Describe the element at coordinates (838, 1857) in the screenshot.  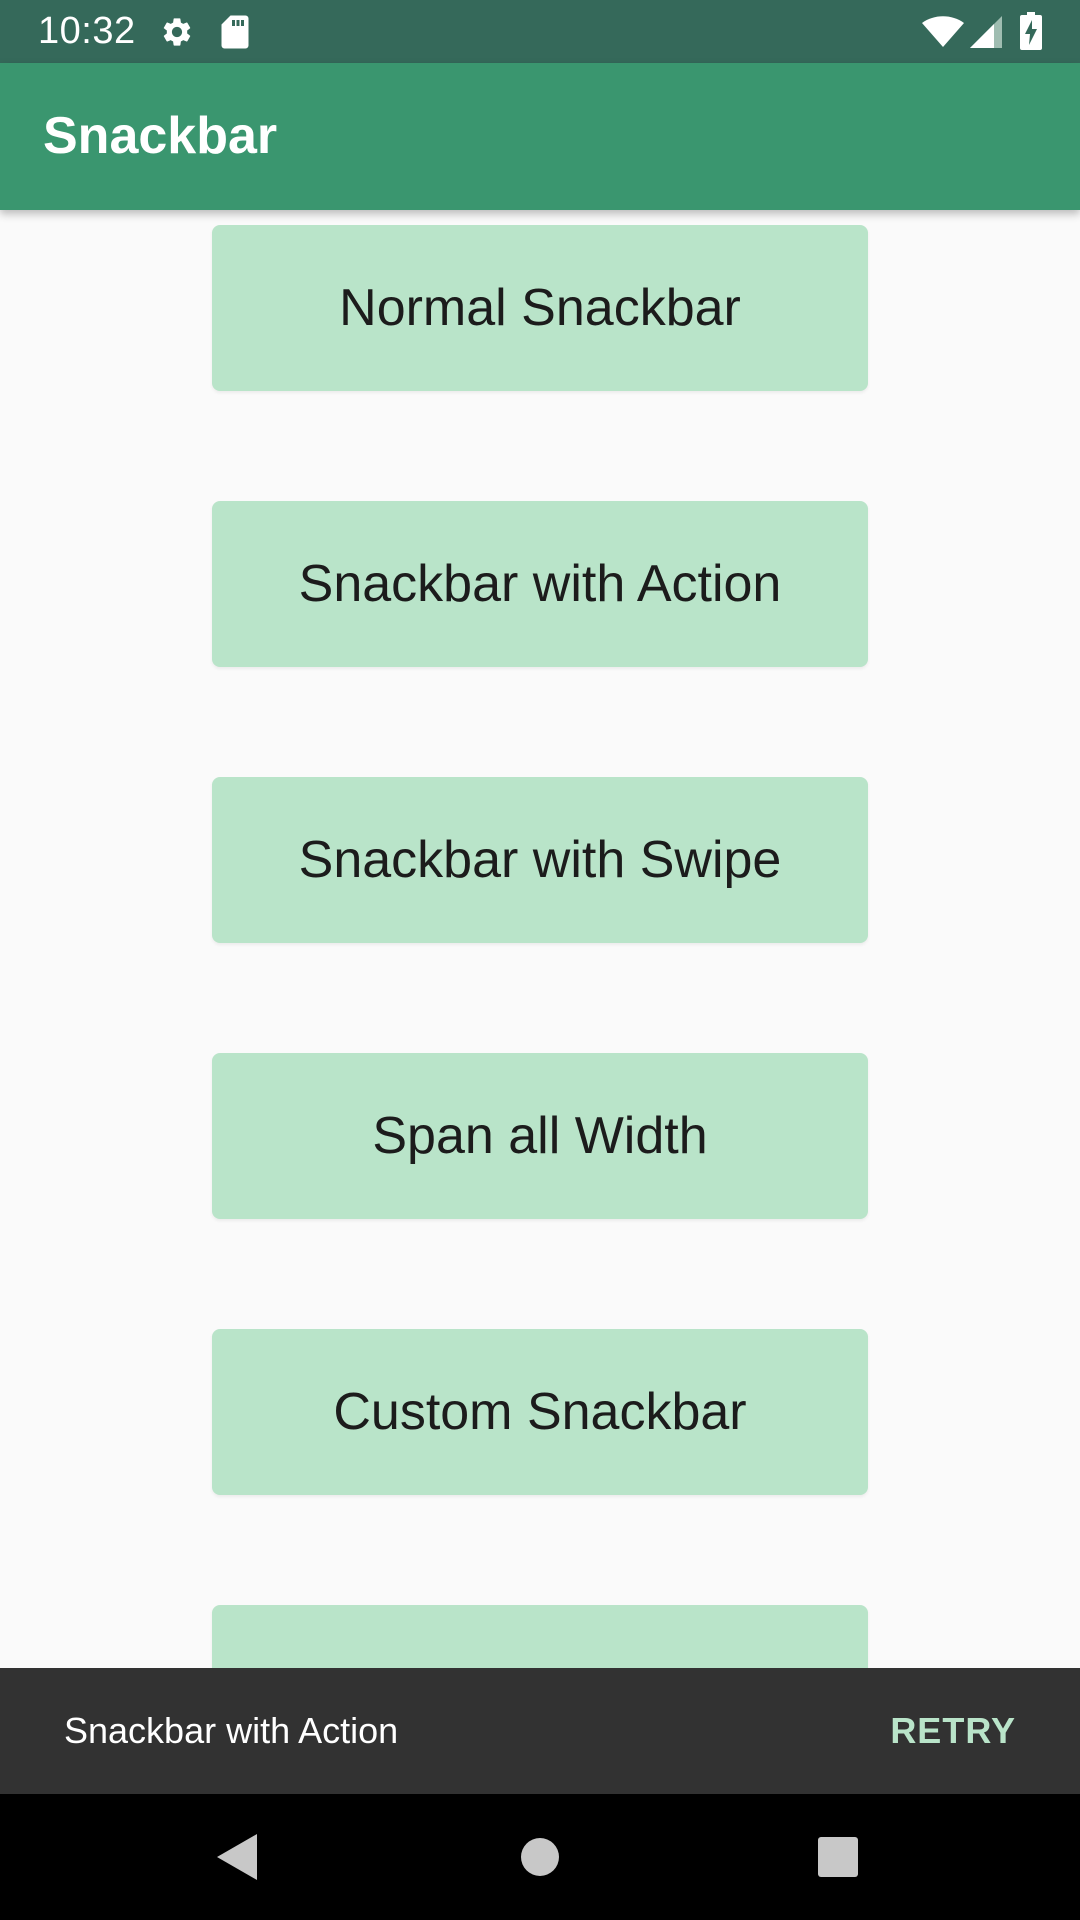
I see `recents-icon` at that location.